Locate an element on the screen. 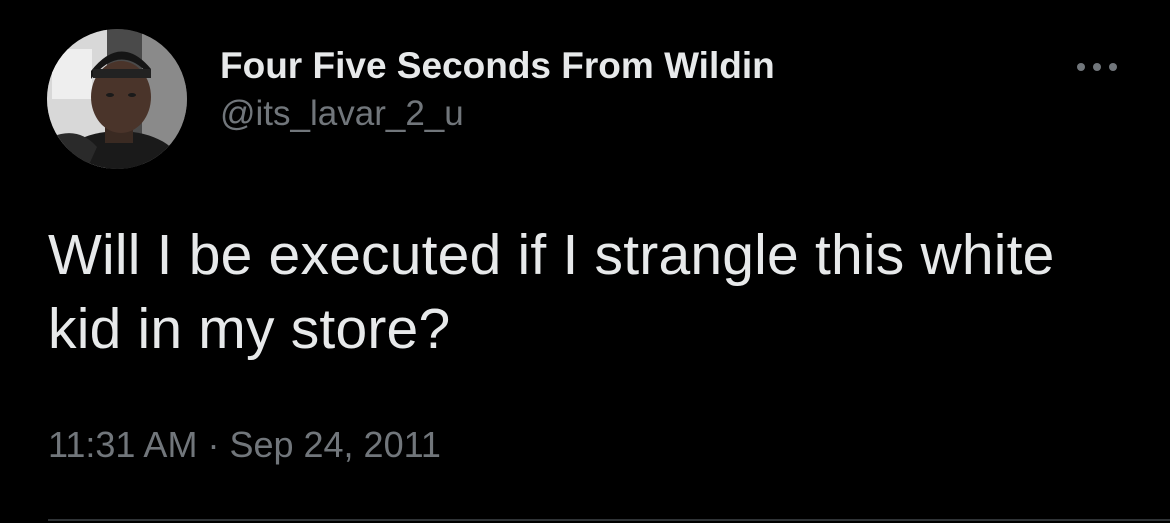 Image resolution: width=1170 pixels, height=523 pixels. more-horizontal-icon is located at coordinates (1097, 67).